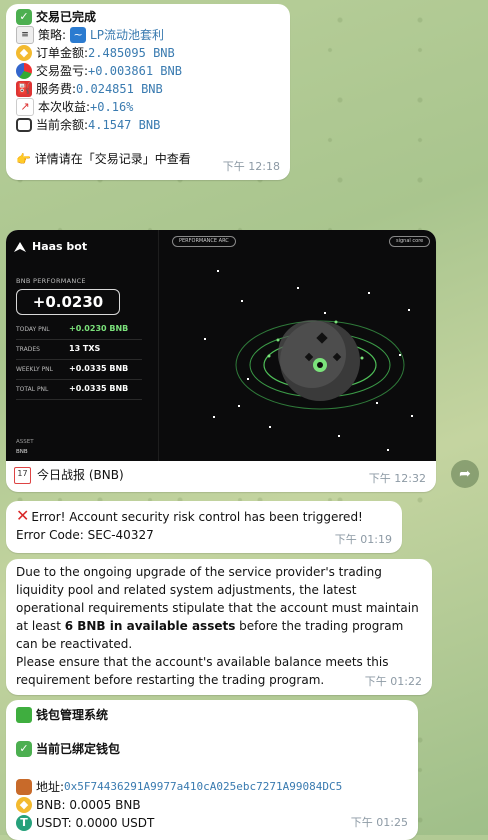  Describe the element at coordinates (78, 35) in the screenshot. I see `wave-icon: ~` at that location.